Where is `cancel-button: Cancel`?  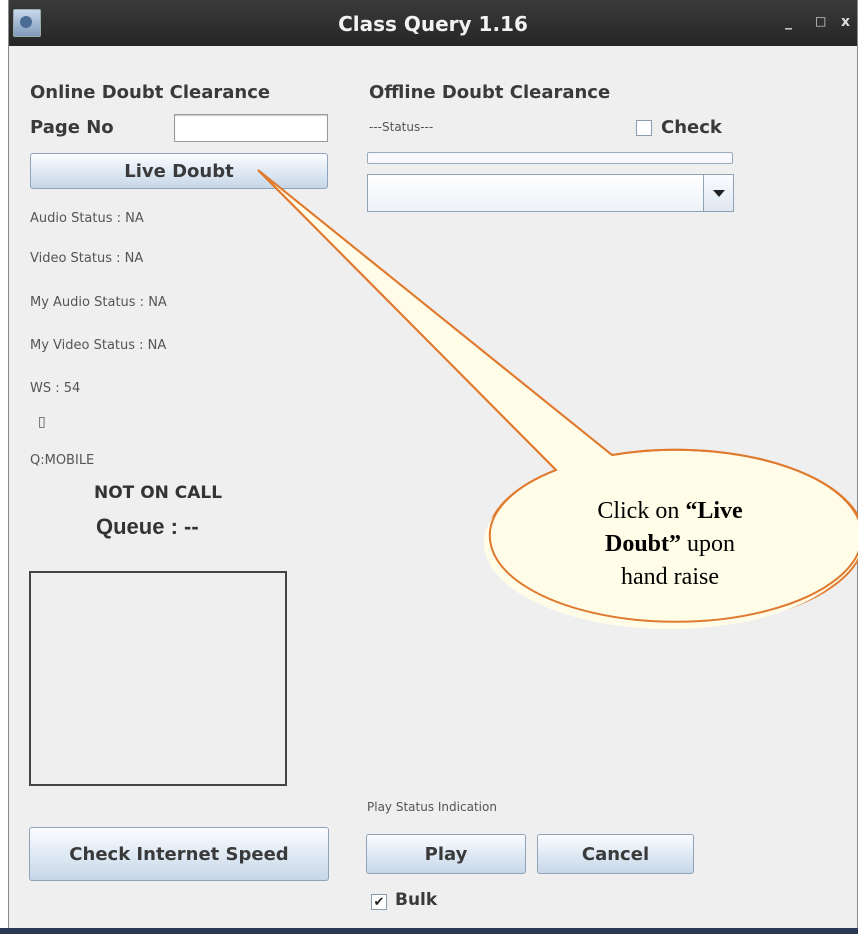
cancel-button: Cancel is located at coordinates (615, 854).